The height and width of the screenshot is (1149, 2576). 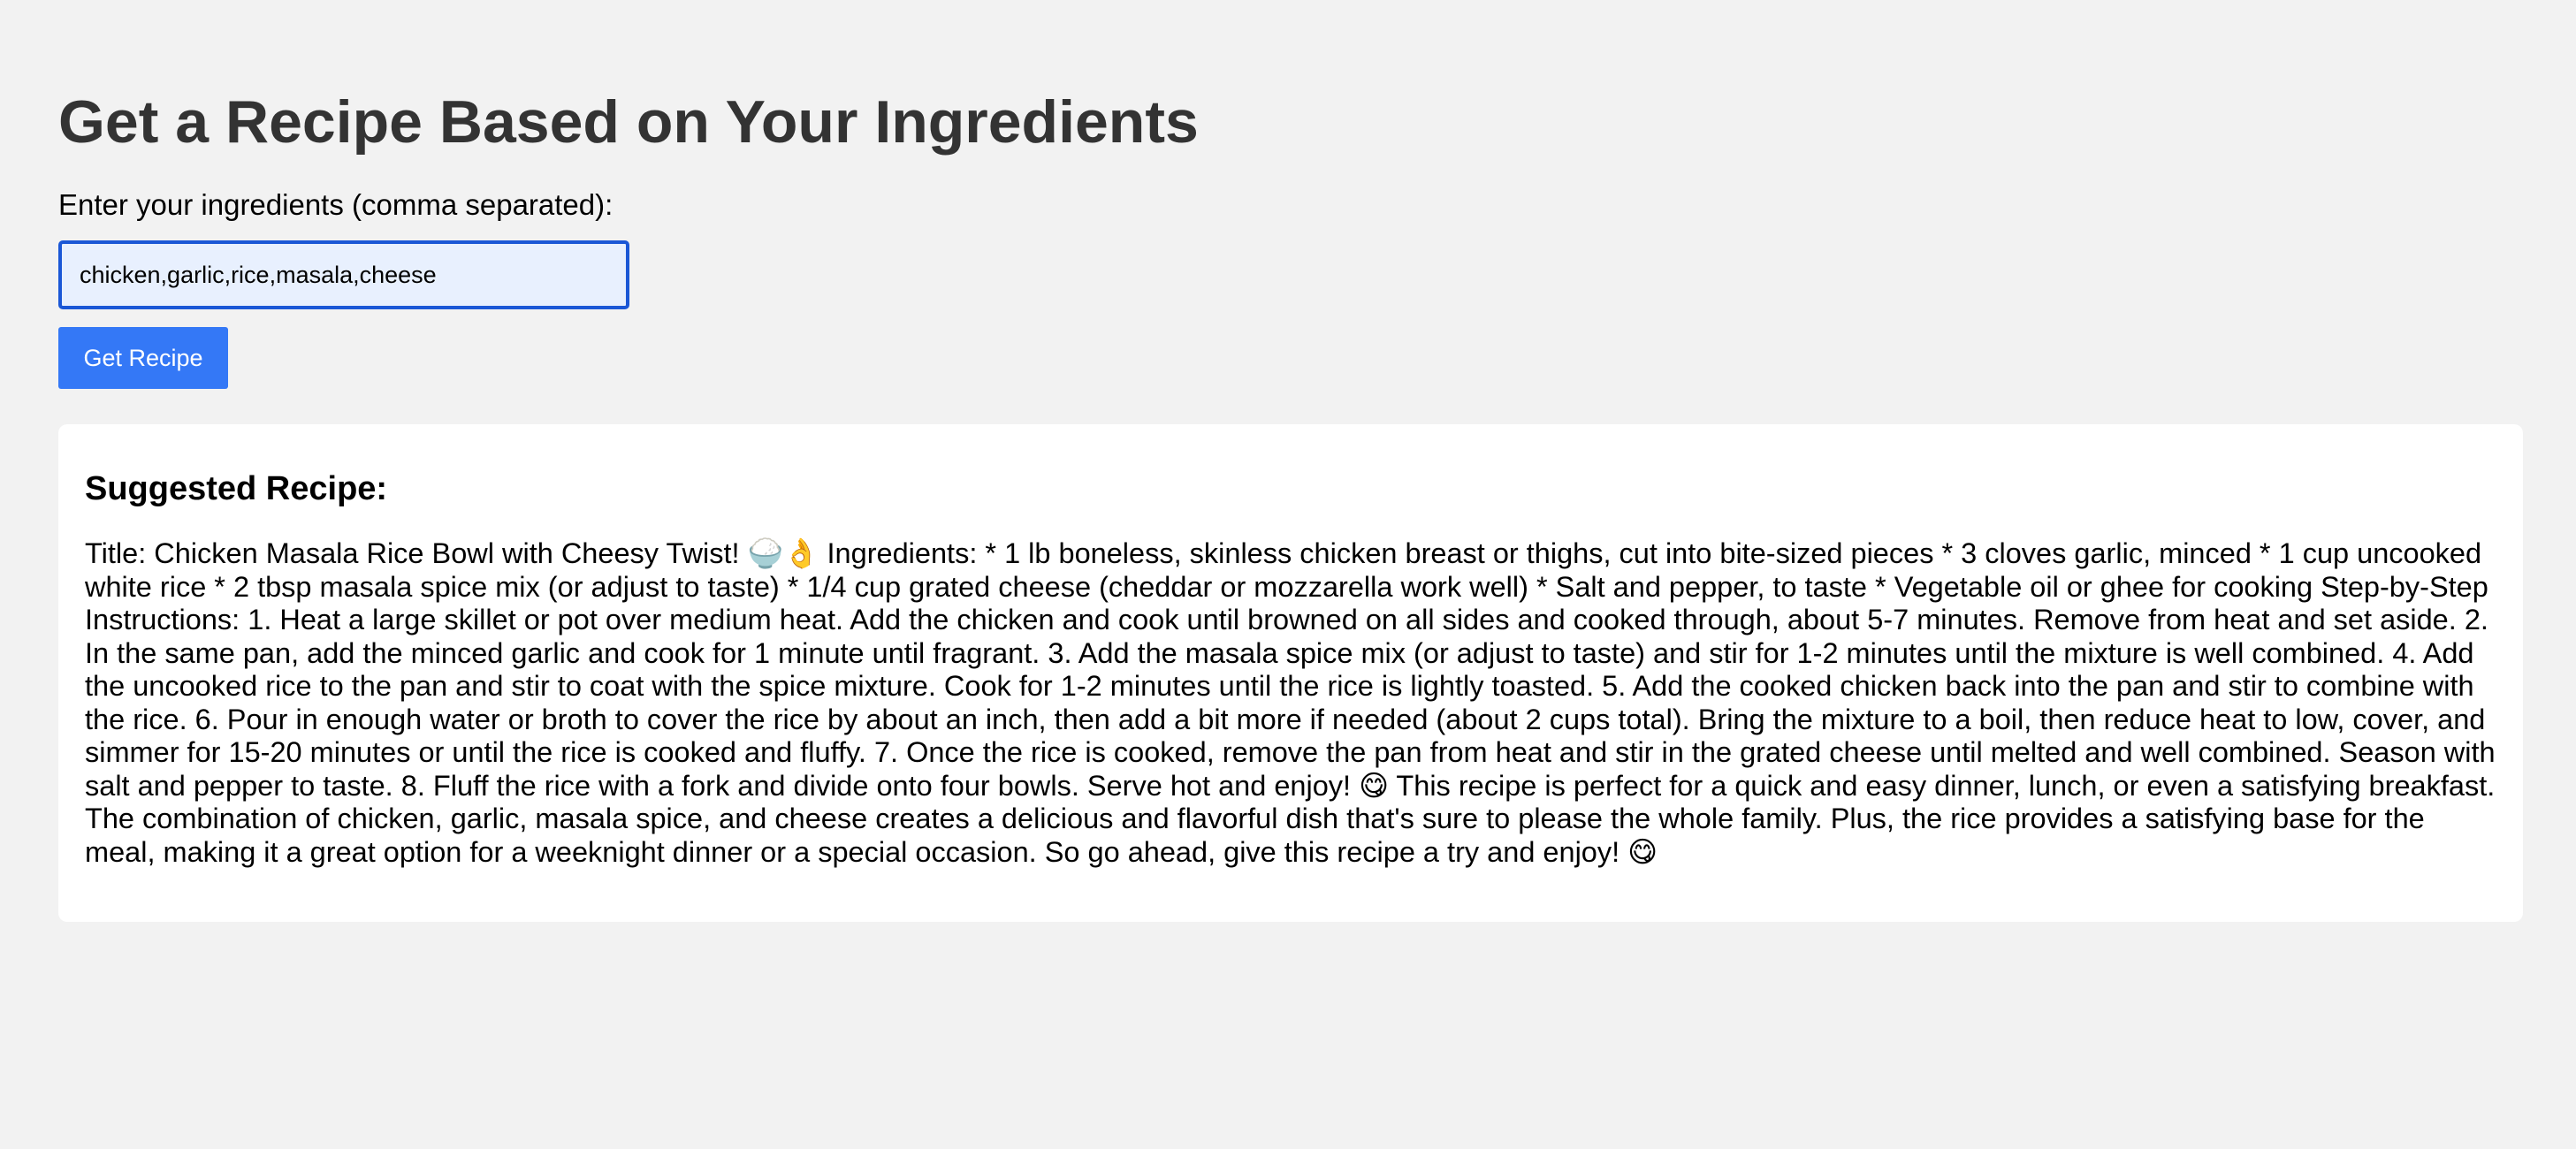 What do you see at coordinates (236, 488) in the screenshot?
I see `recipe-heading: Suggested Recipe:` at bounding box center [236, 488].